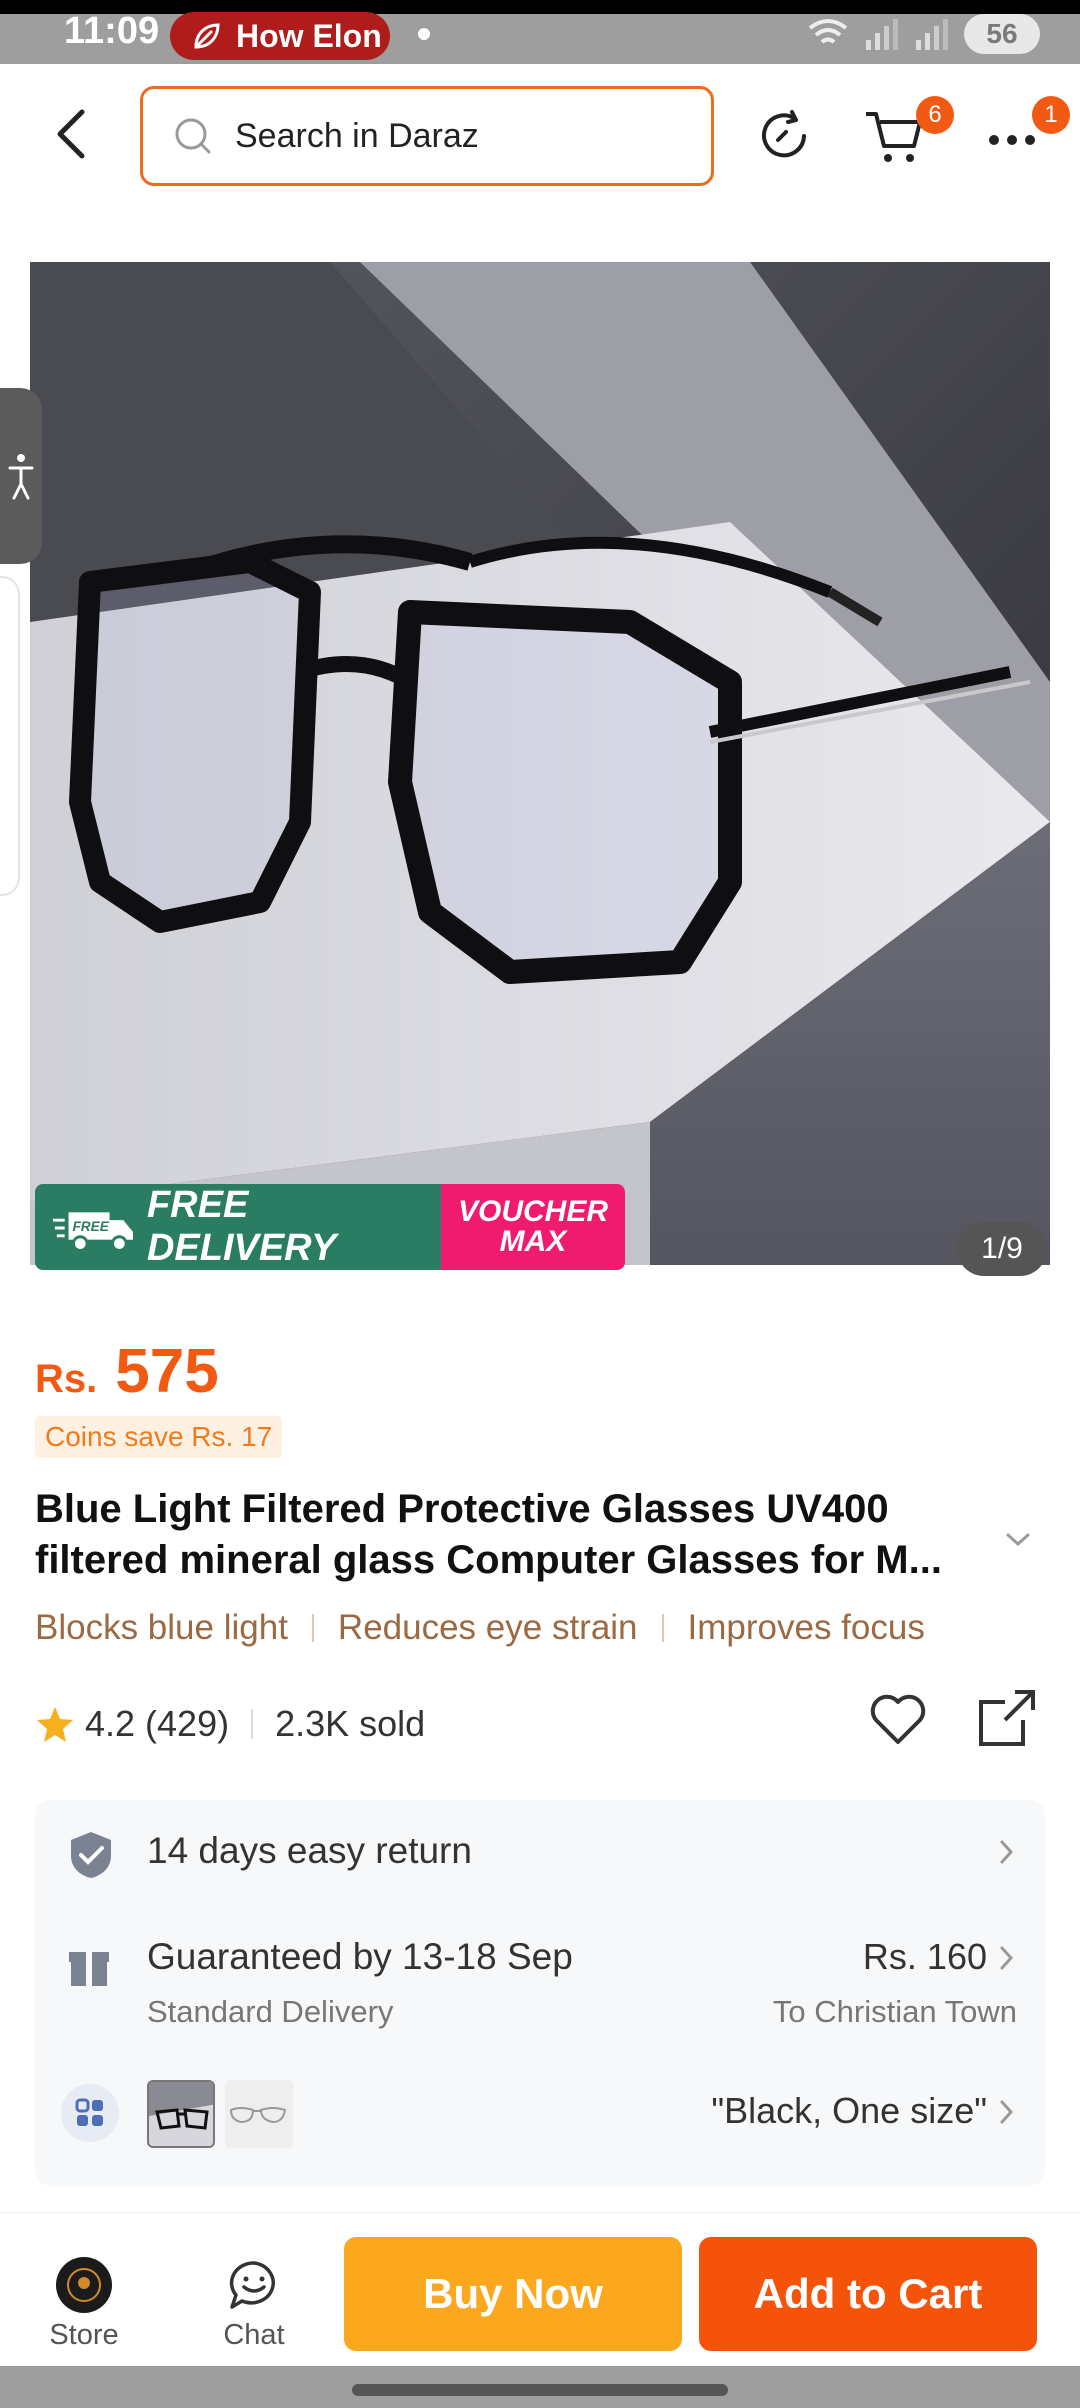  I want to click on history-icon, so click(784, 136).